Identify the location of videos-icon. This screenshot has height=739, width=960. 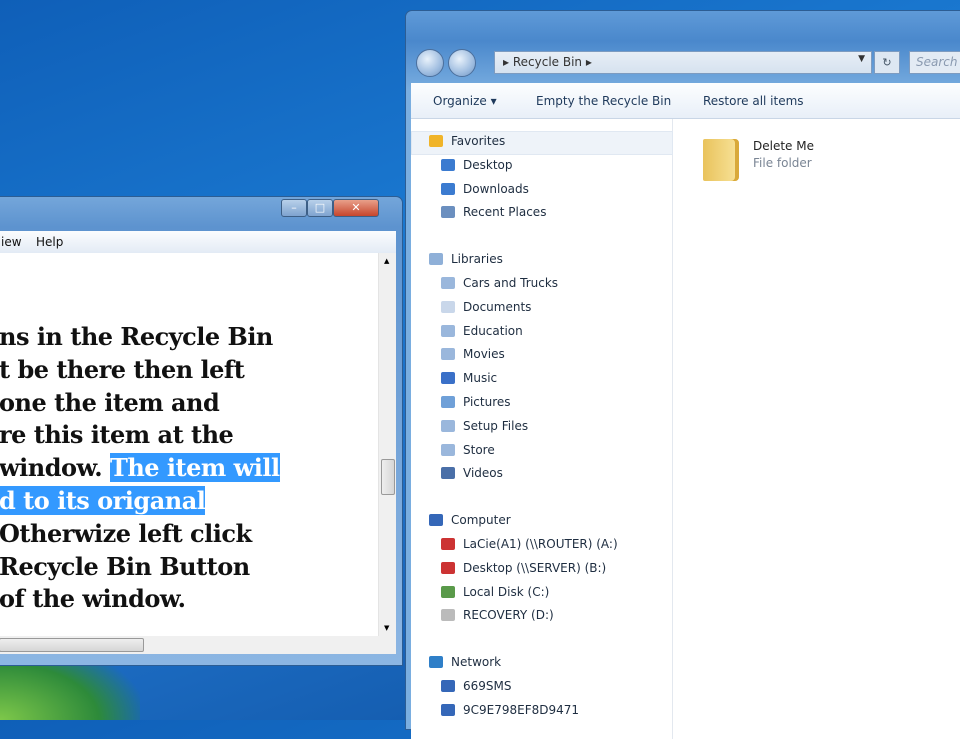
(448, 473).